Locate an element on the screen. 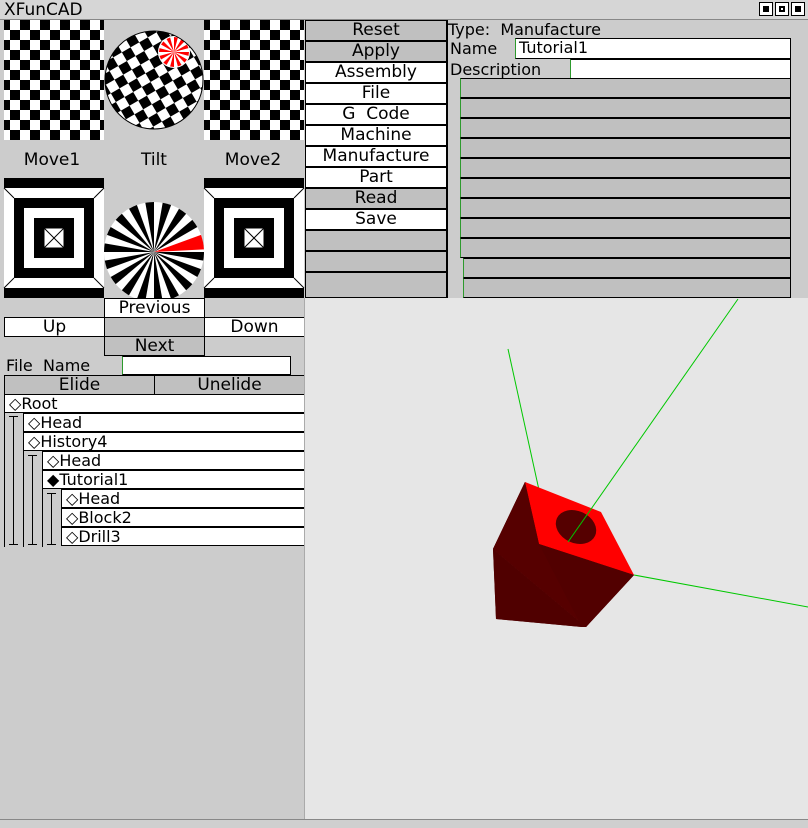 Image resolution: width=808 pixels, height=828 pixels. tree-row-label: History4 is located at coordinates (74, 441).